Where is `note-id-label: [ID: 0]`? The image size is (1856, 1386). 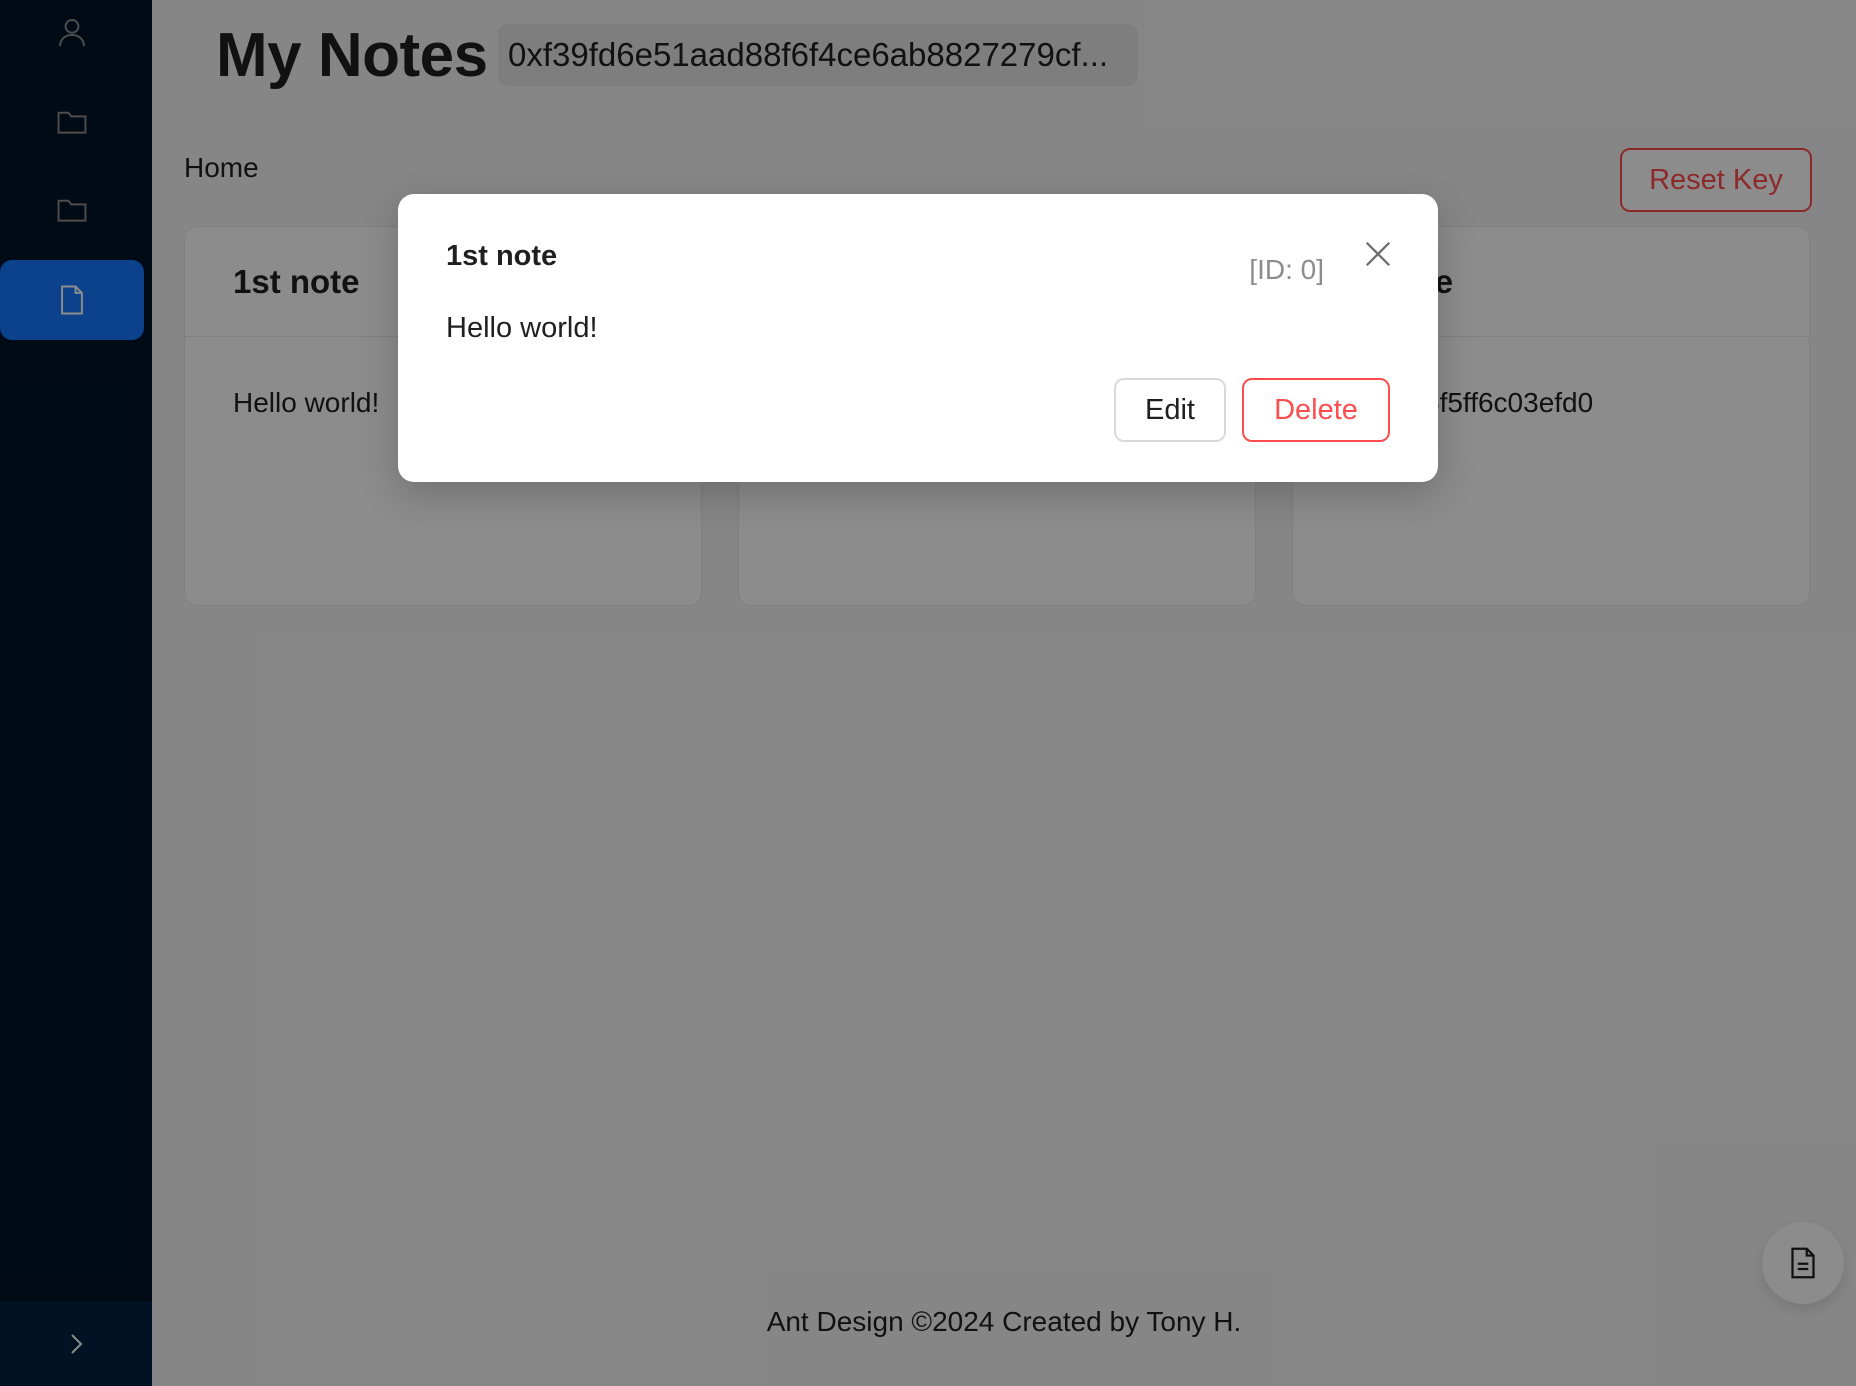
note-id-label: [ID: 0] is located at coordinates (1286, 269).